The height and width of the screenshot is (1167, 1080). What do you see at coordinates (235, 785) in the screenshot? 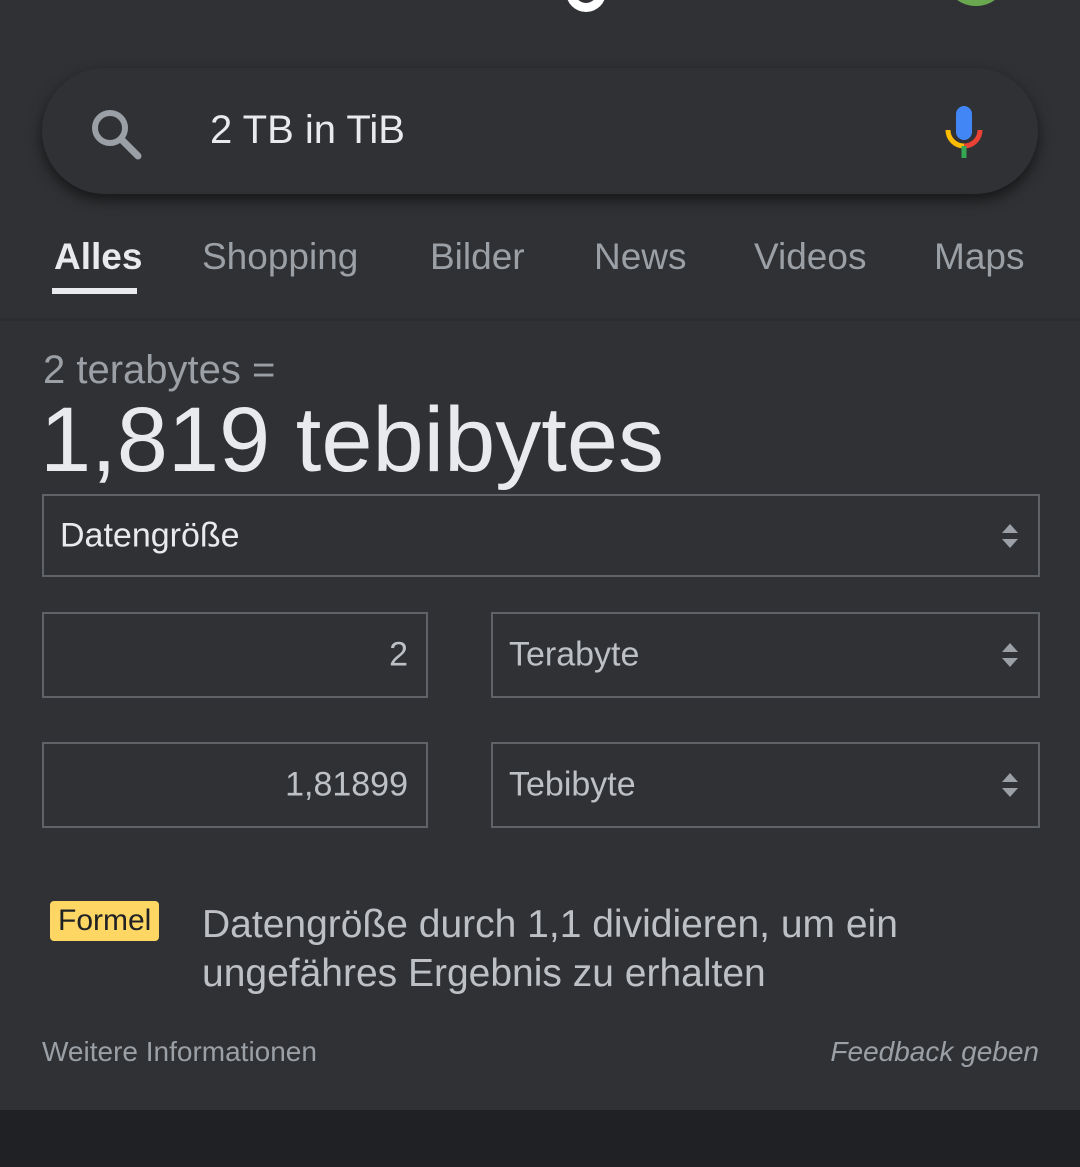
I see `to-value-input: 1,81899` at bounding box center [235, 785].